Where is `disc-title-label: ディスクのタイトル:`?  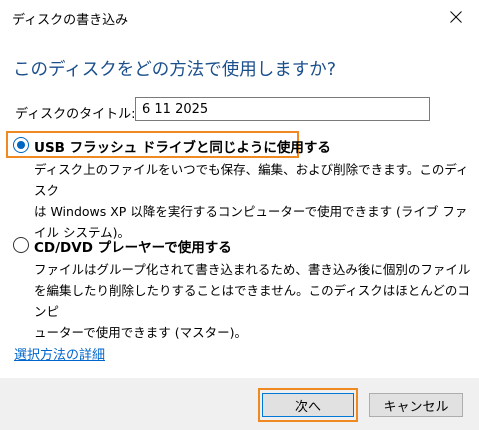 disc-title-label: ディスクのタイトル: is located at coordinates (75, 114).